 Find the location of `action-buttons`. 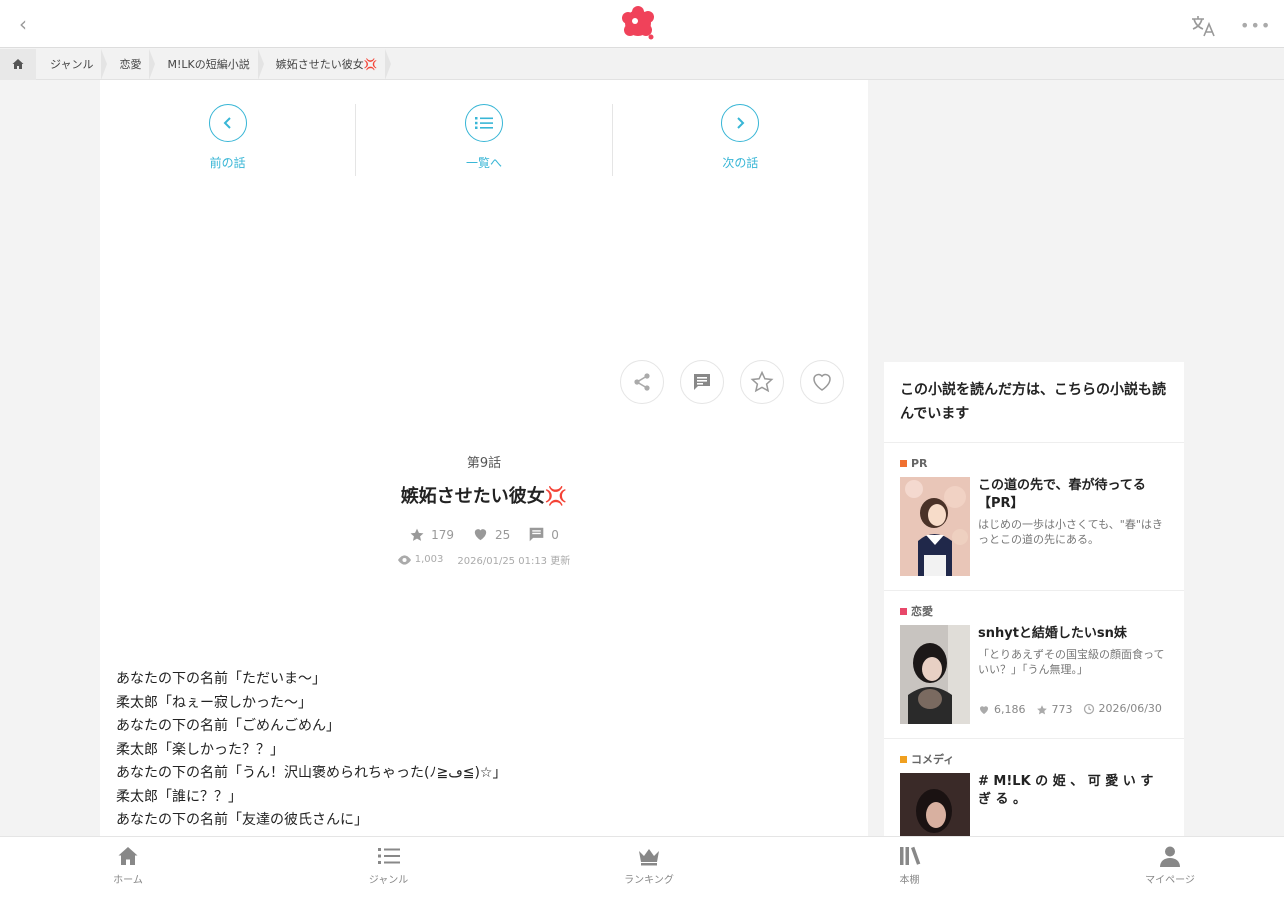

action-buttons is located at coordinates (732, 382).